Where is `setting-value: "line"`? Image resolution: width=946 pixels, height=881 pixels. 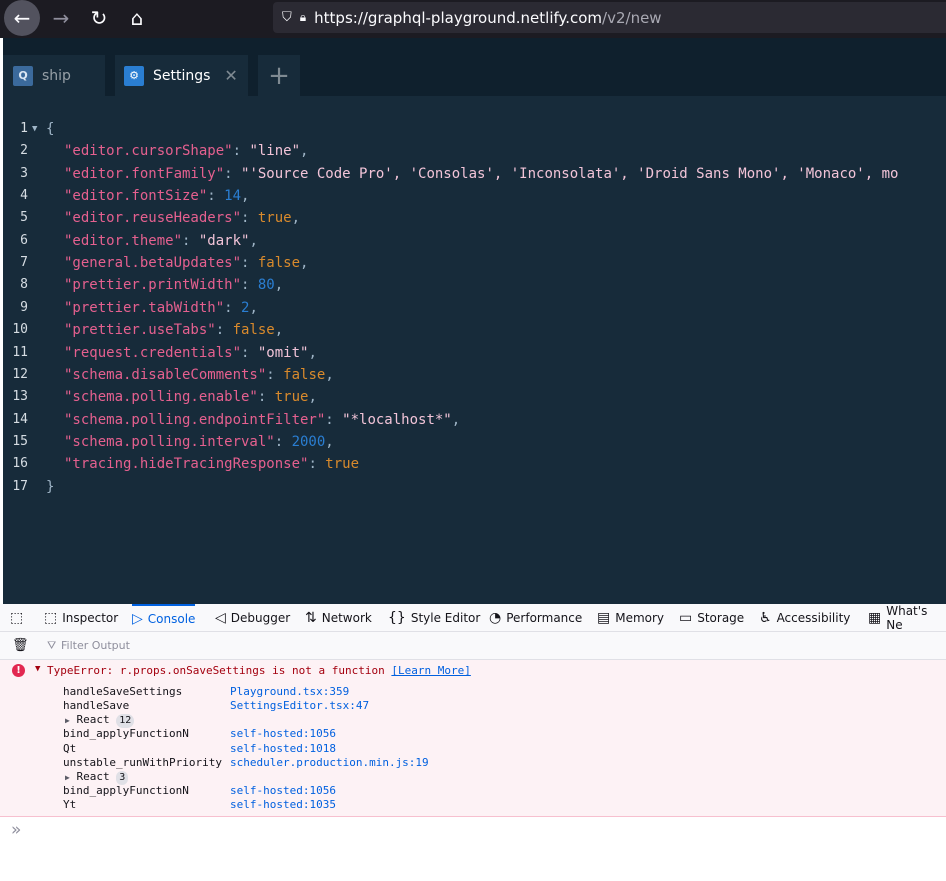 setting-value: "line" is located at coordinates (275, 151).